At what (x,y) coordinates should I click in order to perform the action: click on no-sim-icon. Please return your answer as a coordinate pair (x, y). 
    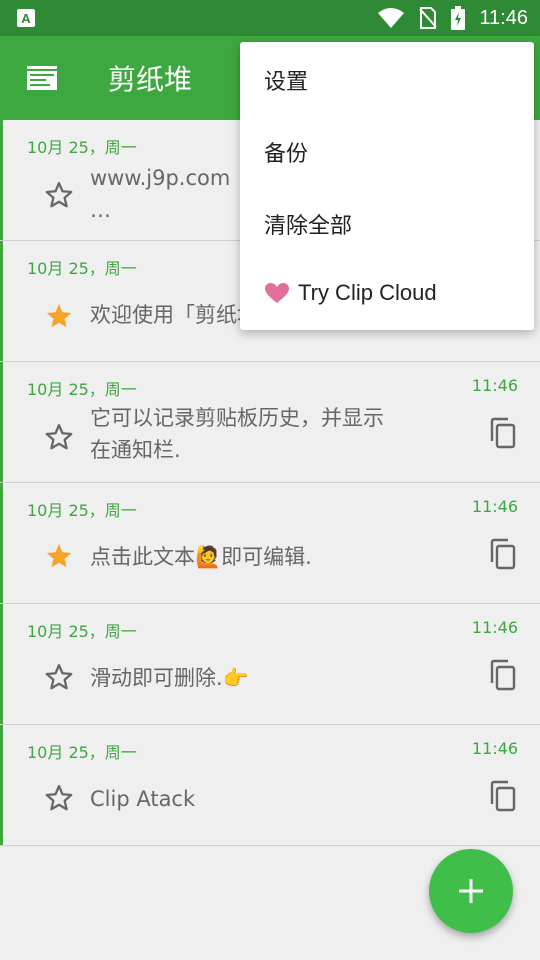
    Looking at the image, I should click on (428, 18).